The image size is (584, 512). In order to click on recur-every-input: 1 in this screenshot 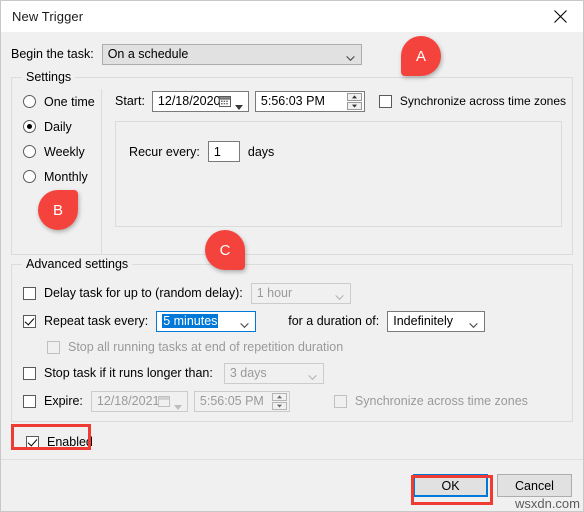, I will do `click(223, 151)`.